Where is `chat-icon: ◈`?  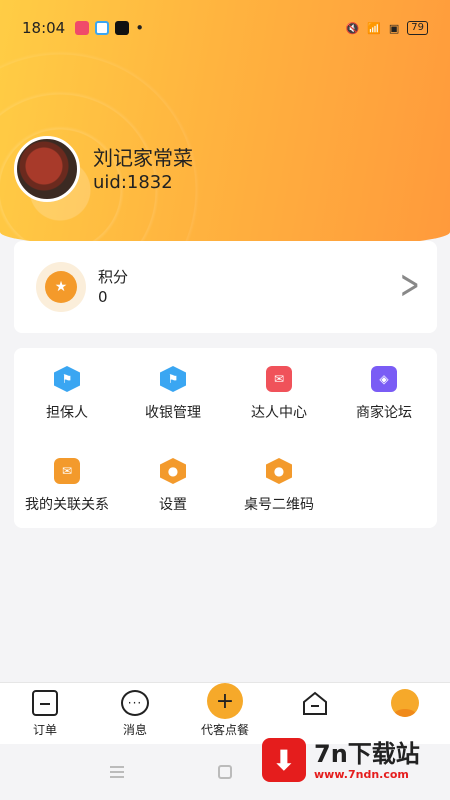
chat-icon: ◈ is located at coordinates (384, 379).